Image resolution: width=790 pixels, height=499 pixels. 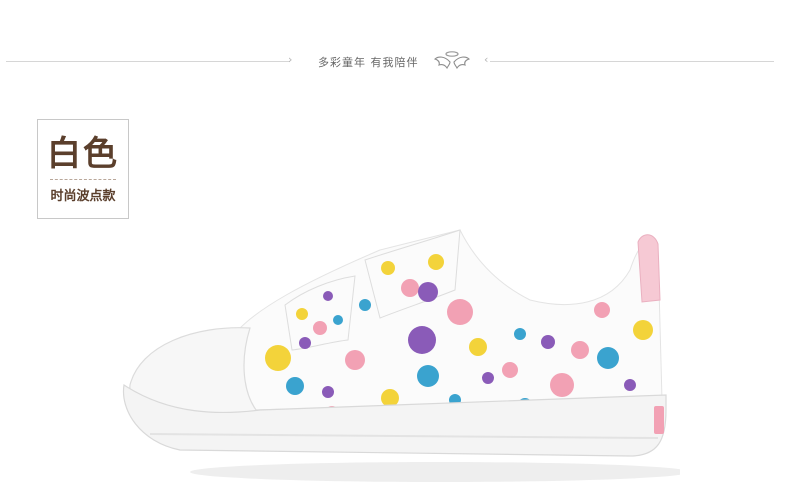 I want to click on style-name: 时尚波点款, so click(x=83, y=196).